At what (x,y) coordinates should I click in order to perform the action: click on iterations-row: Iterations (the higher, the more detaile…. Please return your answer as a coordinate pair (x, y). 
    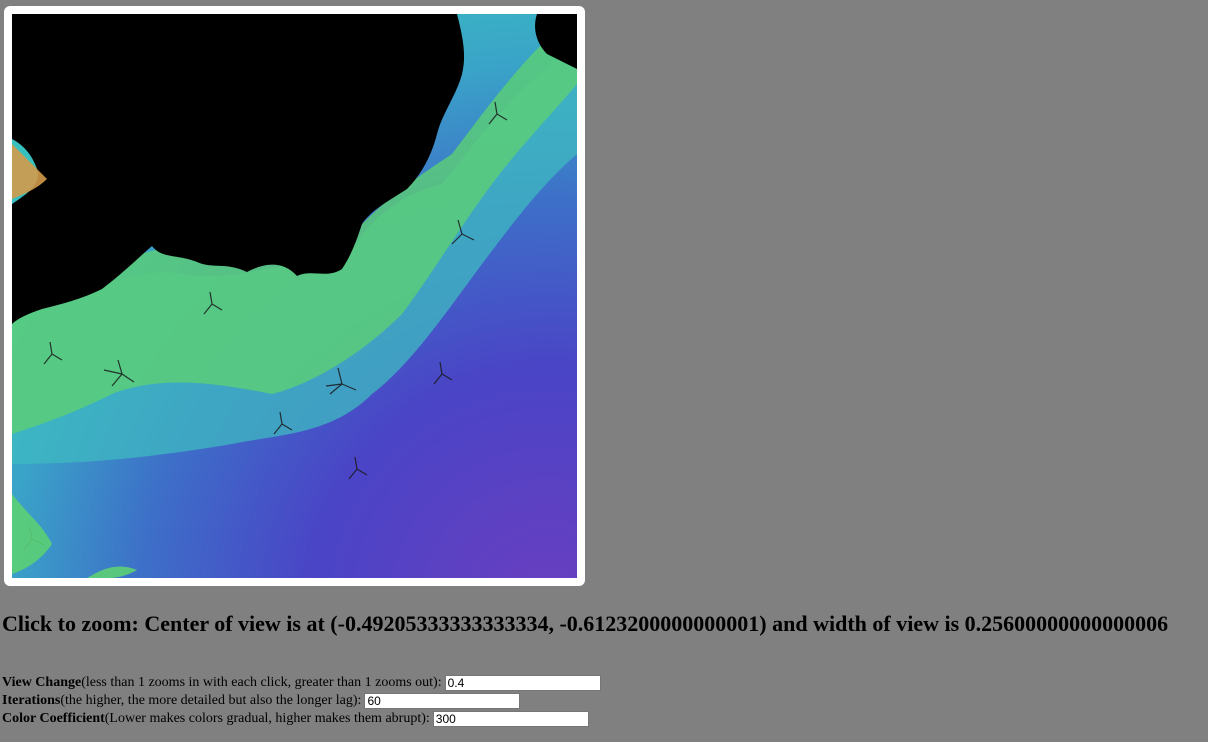
    Looking at the image, I should click on (301, 701).